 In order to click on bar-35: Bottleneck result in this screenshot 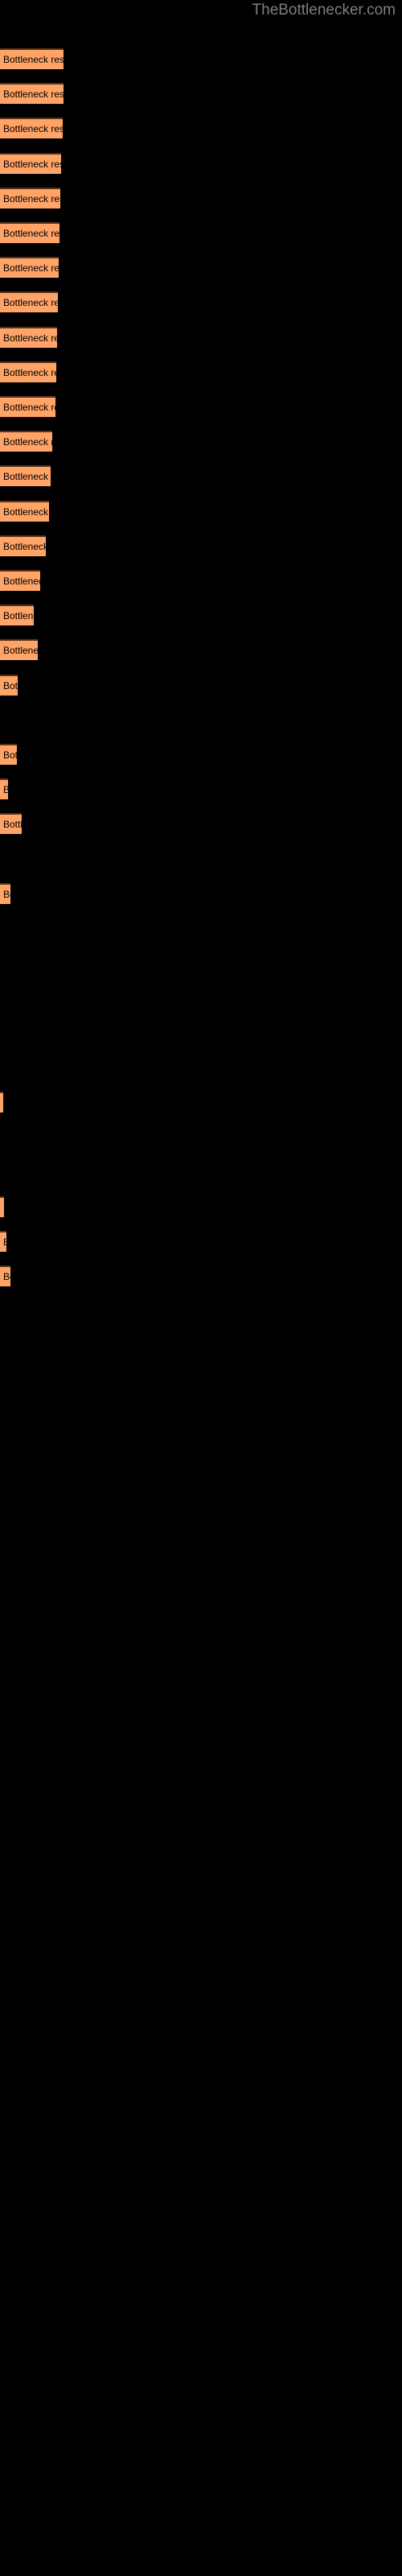, I will do `click(3, 1241)`.